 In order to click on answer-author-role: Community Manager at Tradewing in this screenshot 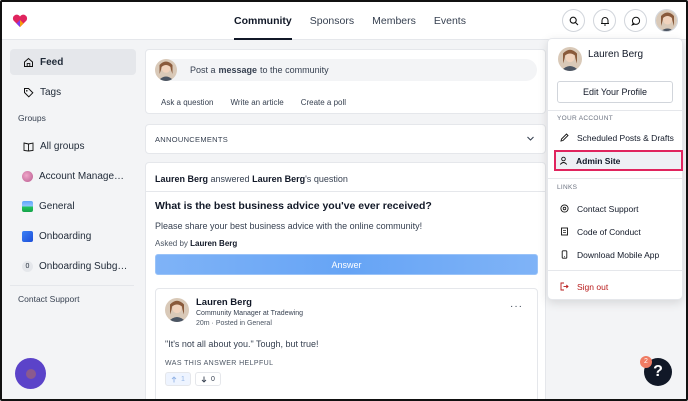, I will do `click(249, 313)`.